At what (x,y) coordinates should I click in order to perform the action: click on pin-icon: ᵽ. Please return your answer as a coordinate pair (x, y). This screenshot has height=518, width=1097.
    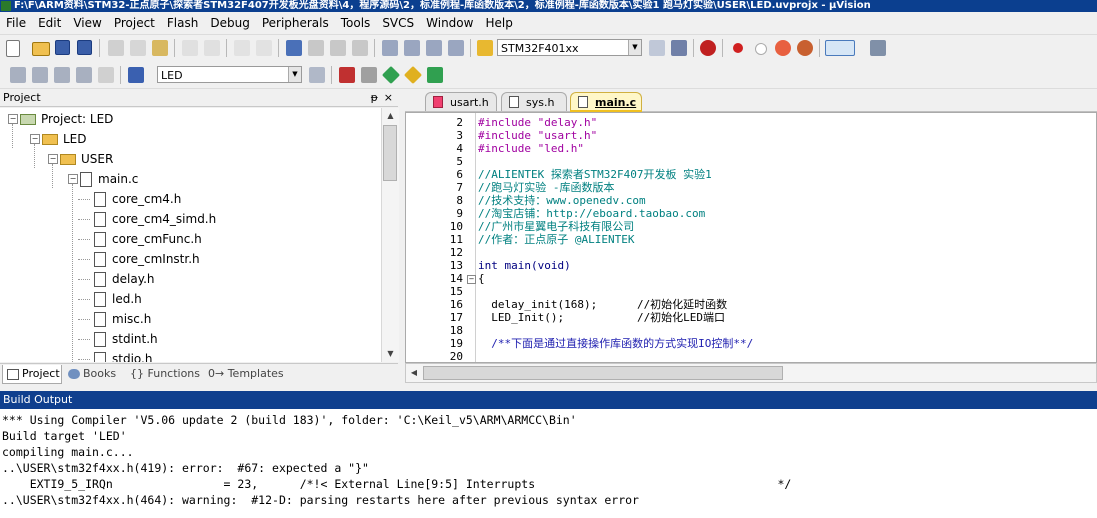
    Looking at the image, I should click on (374, 98).